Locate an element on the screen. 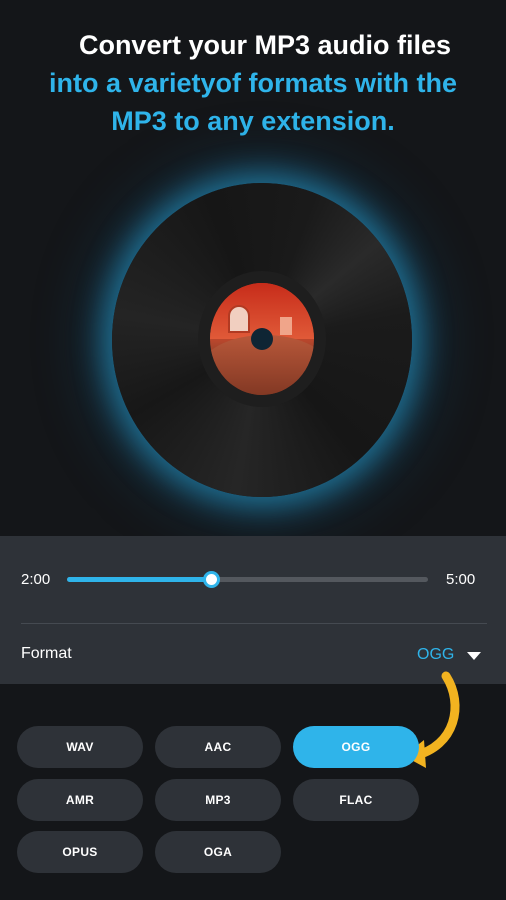  seek-bar-progress is located at coordinates (139, 579).